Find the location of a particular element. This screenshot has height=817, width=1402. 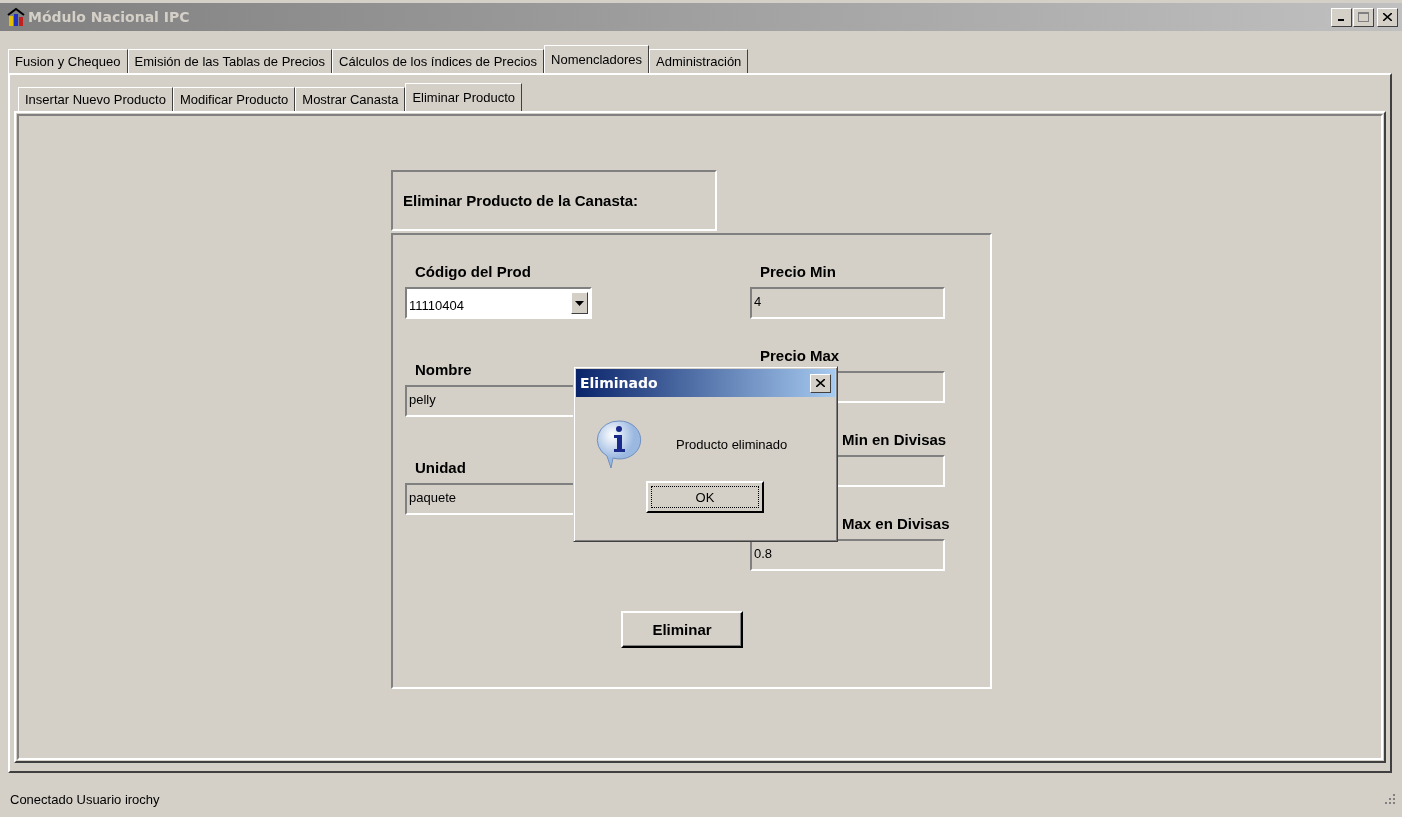

field-label: Nombre is located at coordinates (443, 370).